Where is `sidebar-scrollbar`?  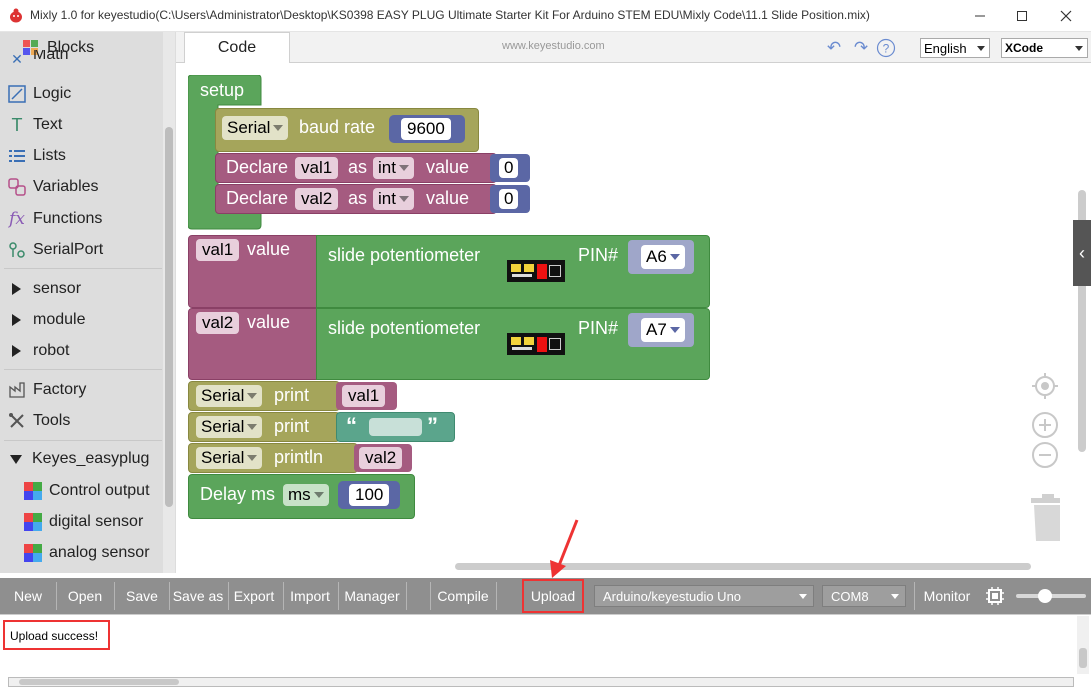
sidebar-scrollbar is located at coordinates (169, 302).